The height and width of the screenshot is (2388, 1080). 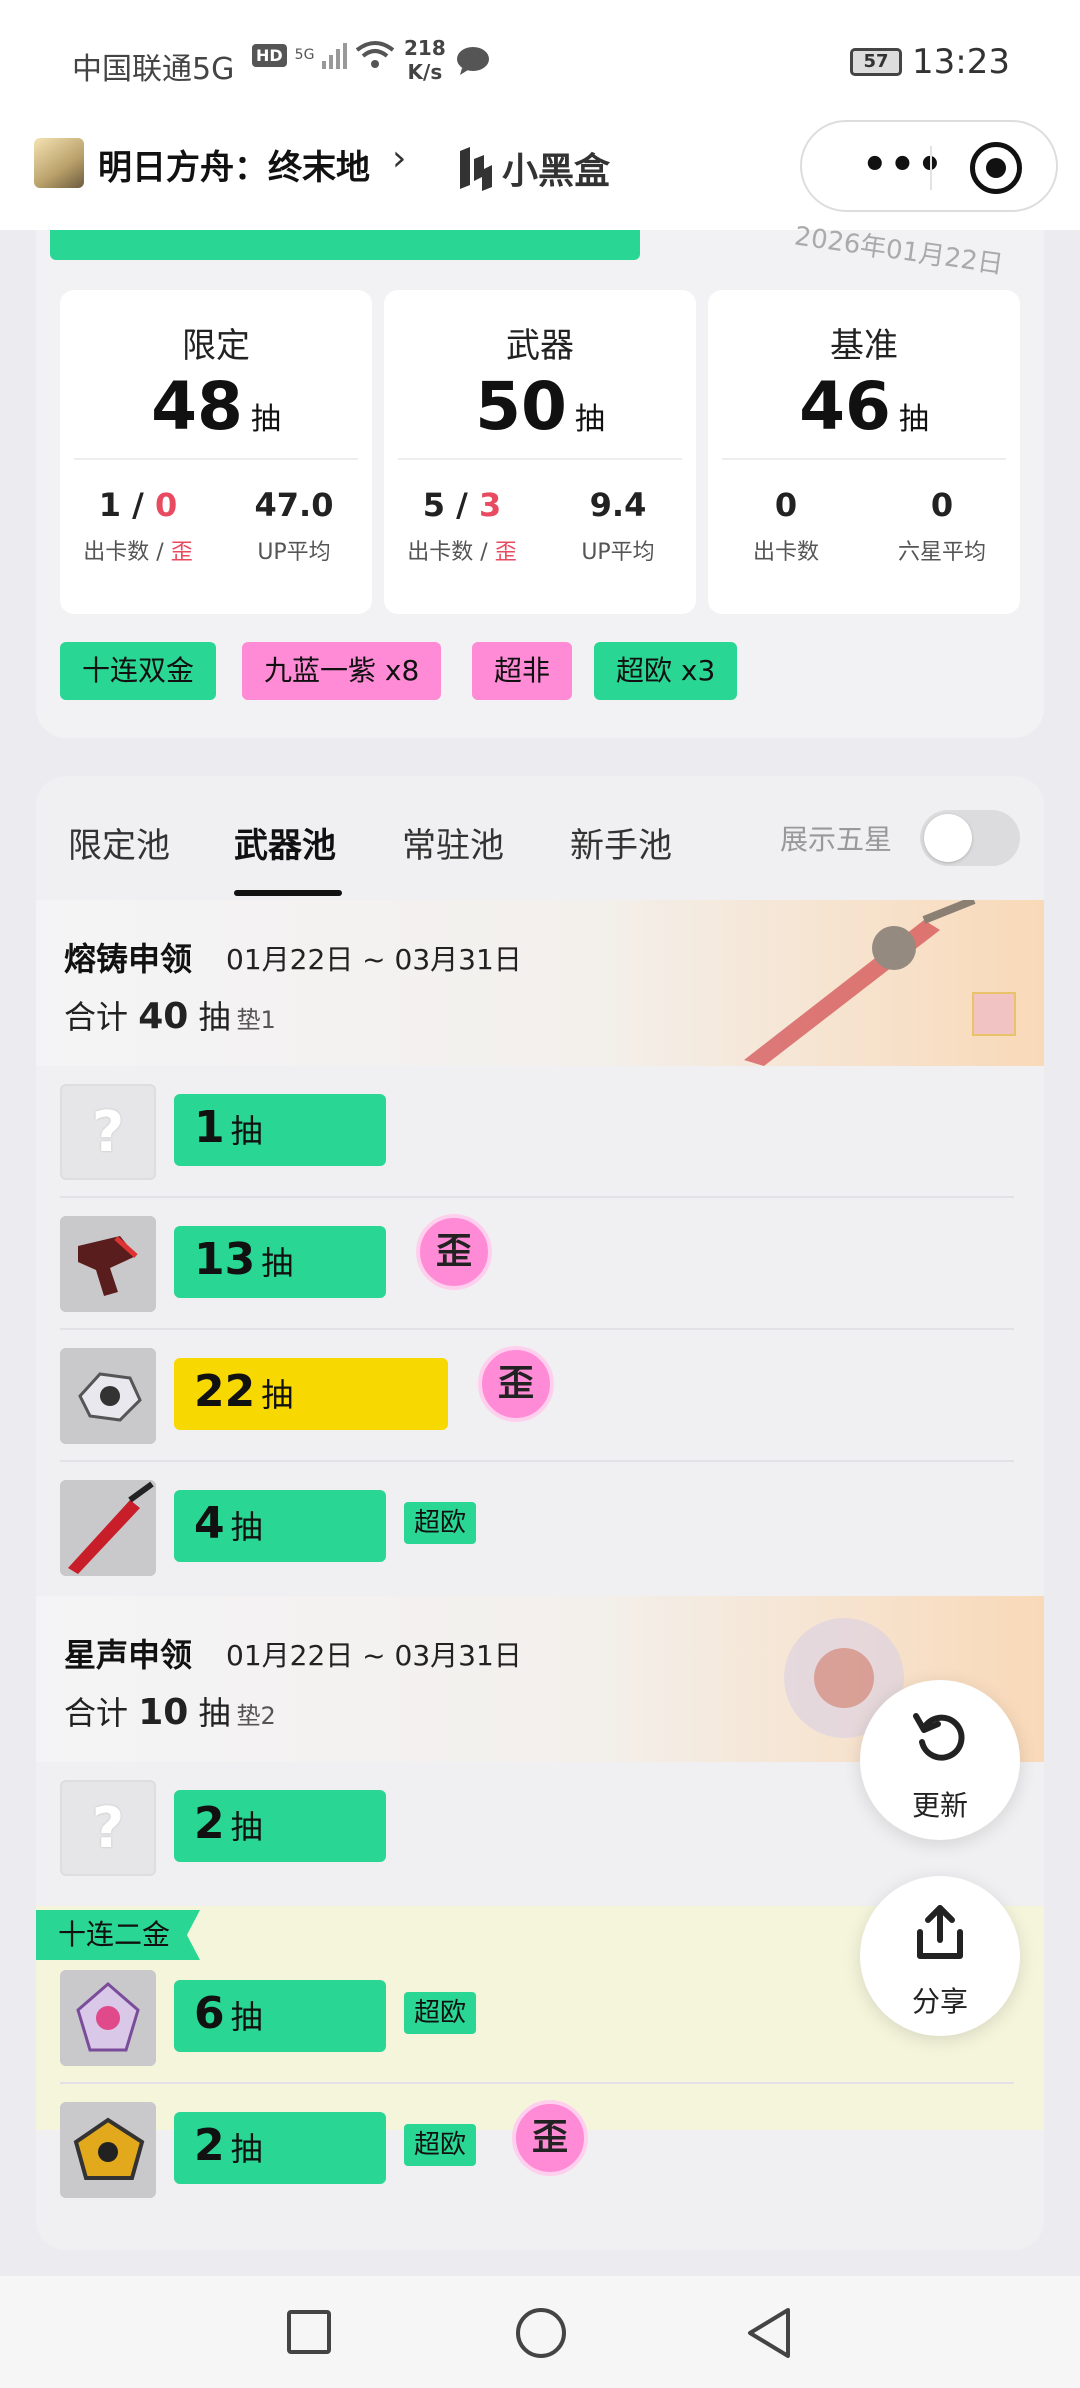 What do you see at coordinates (311, 1394) in the screenshot?
I see `pull-count-bar: 22 抽` at bounding box center [311, 1394].